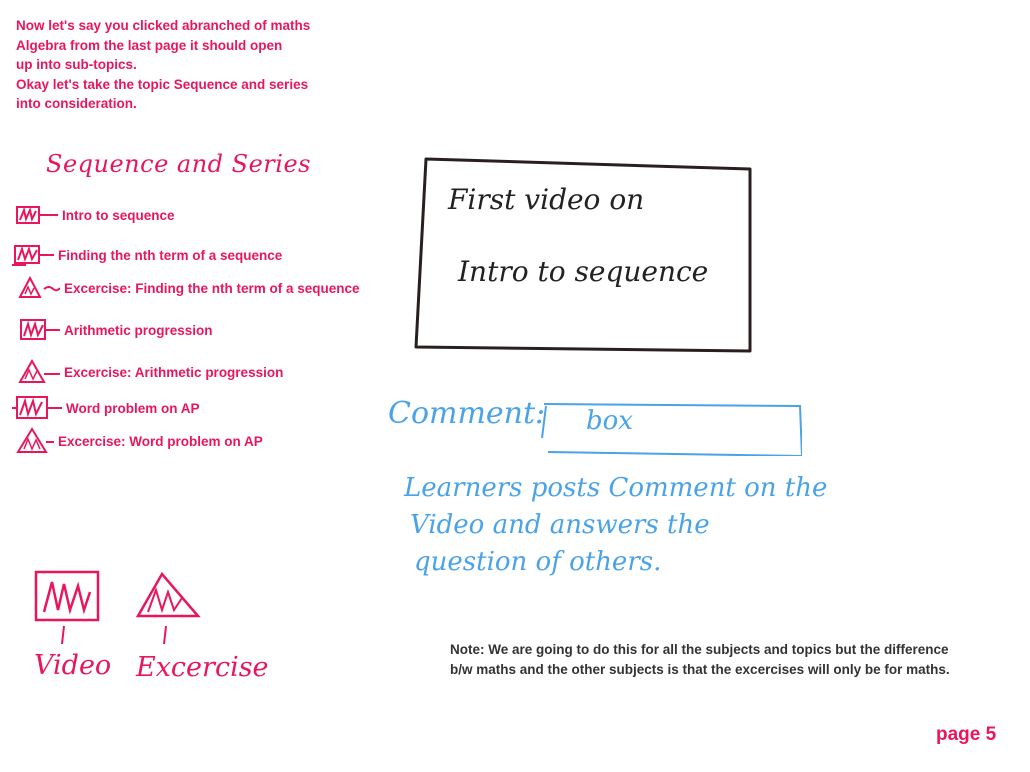 Image resolution: width=1030 pixels, height=772 pixels. I want to click on video-player: First video on Intro to sequence, so click(583, 255).